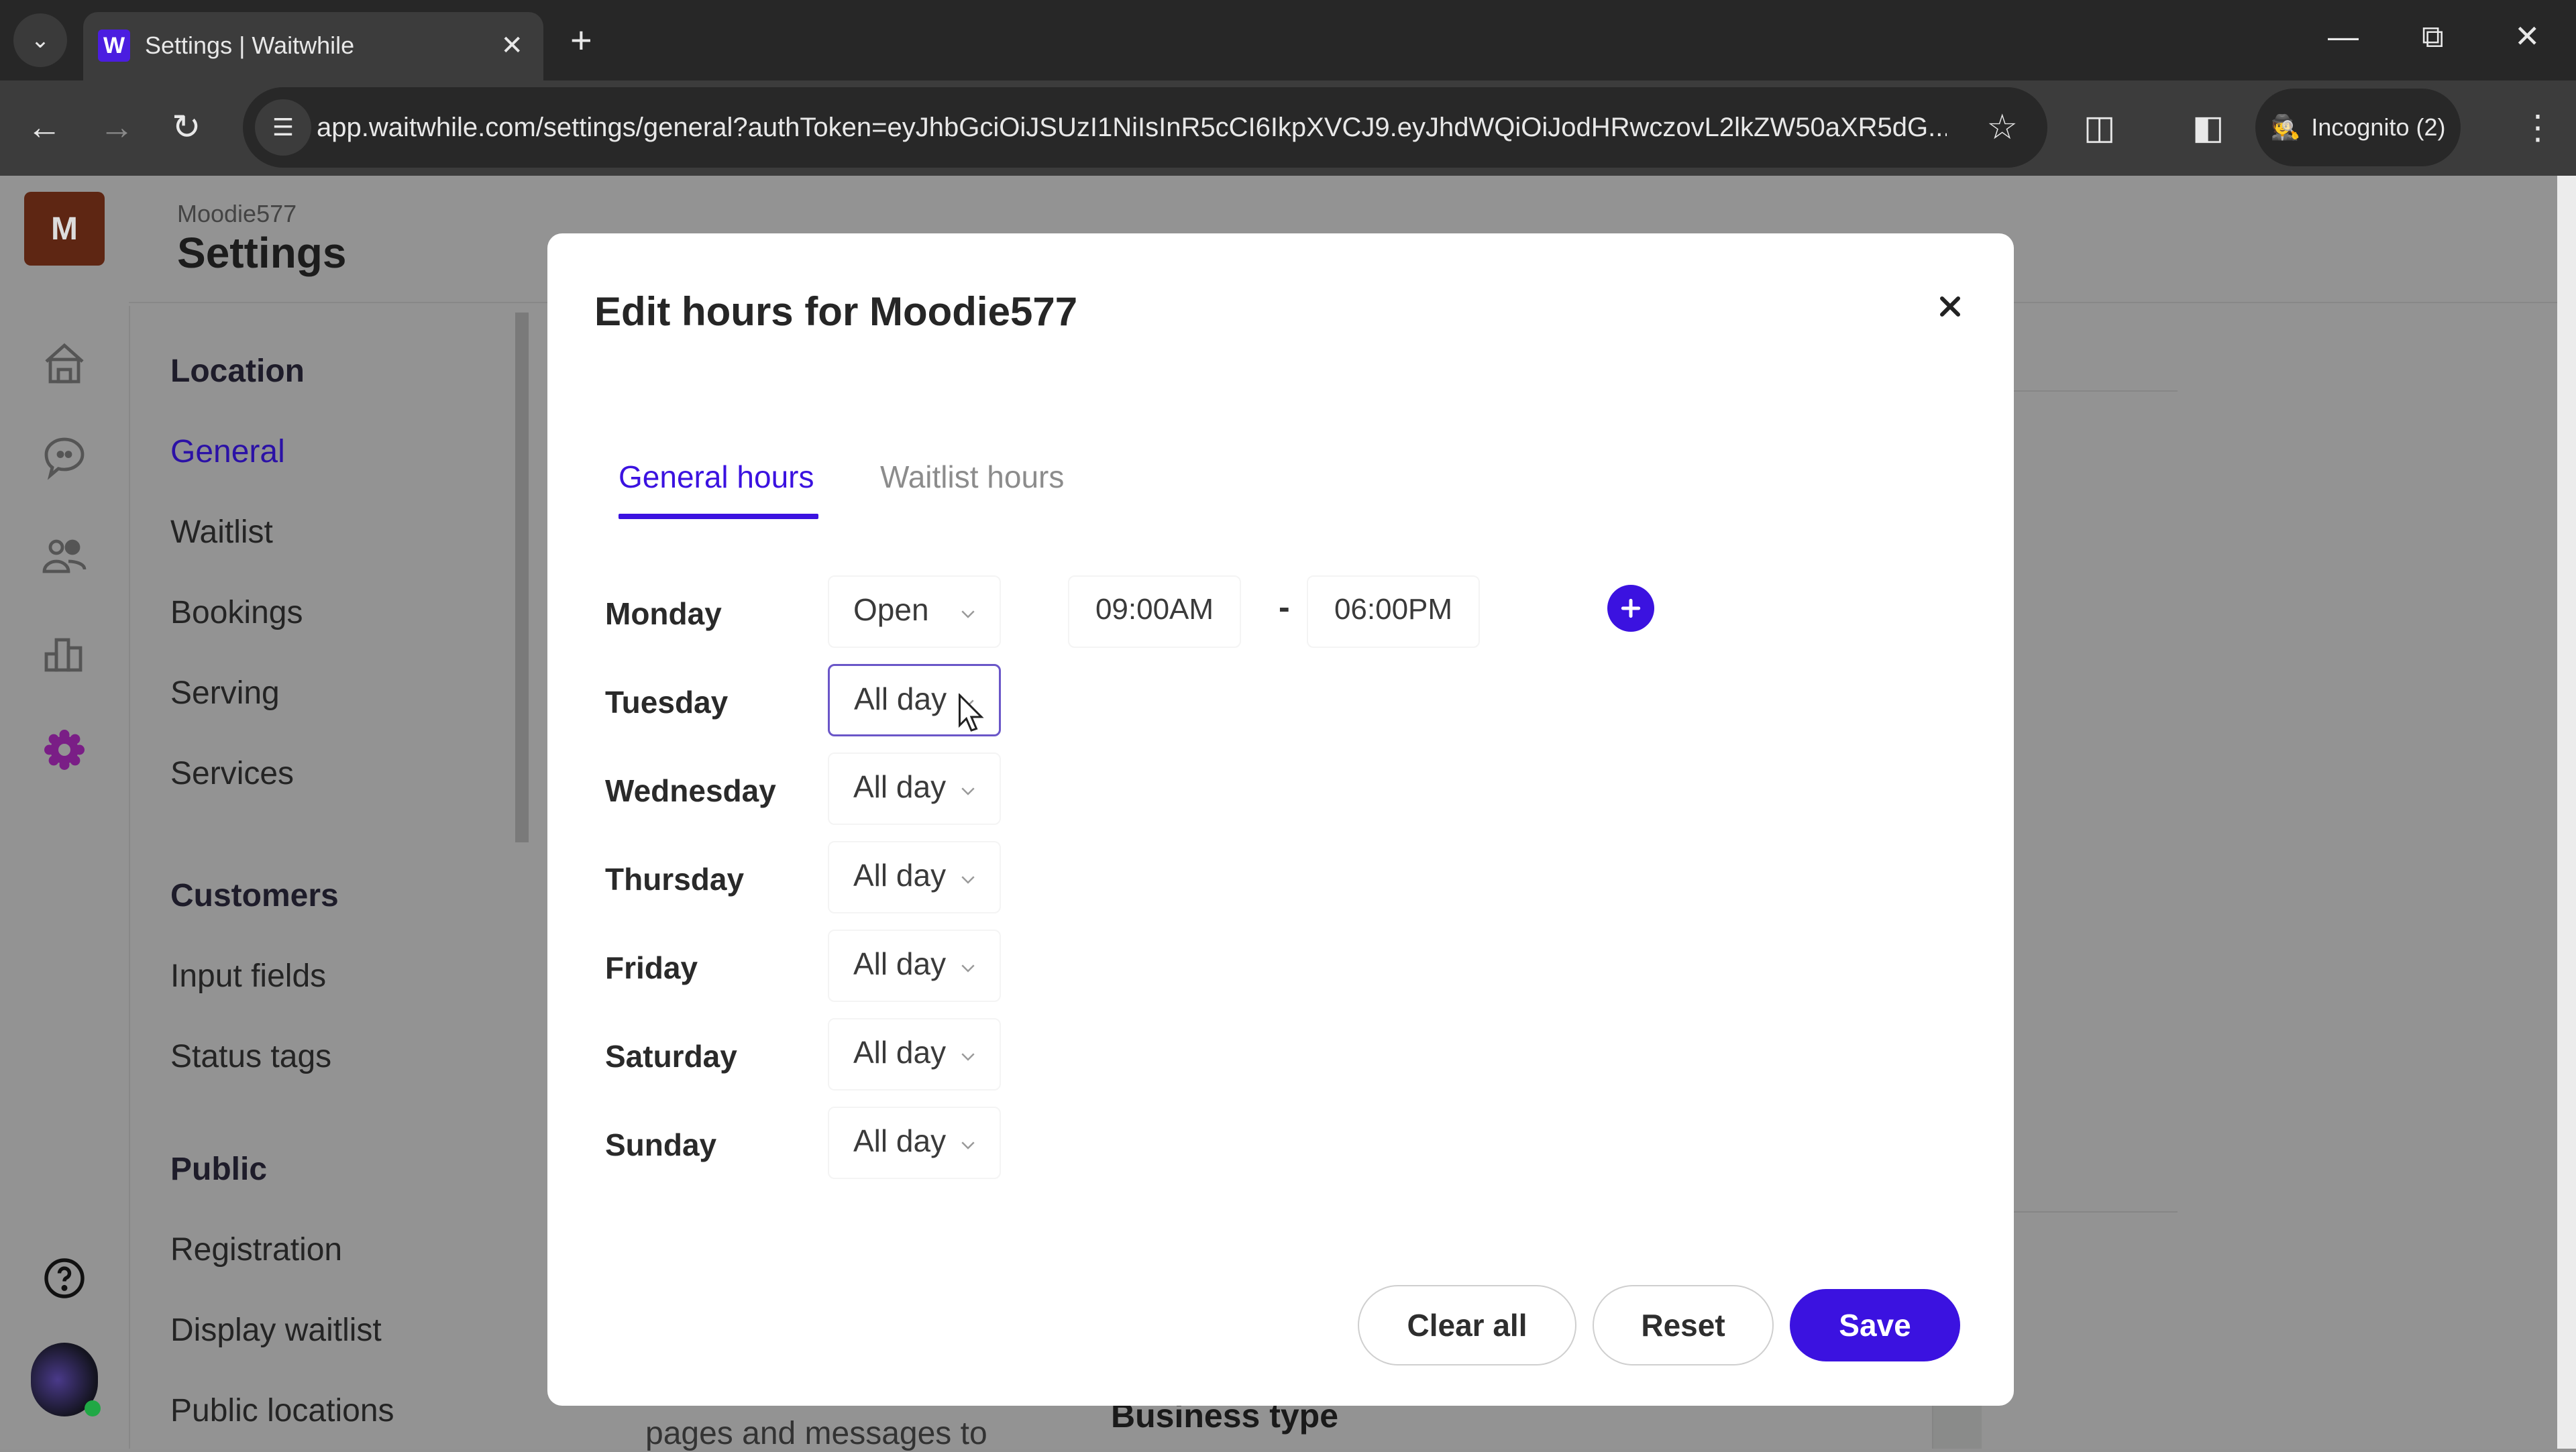 The height and width of the screenshot is (1452, 2576). I want to click on save-button: Save, so click(1875, 1325).